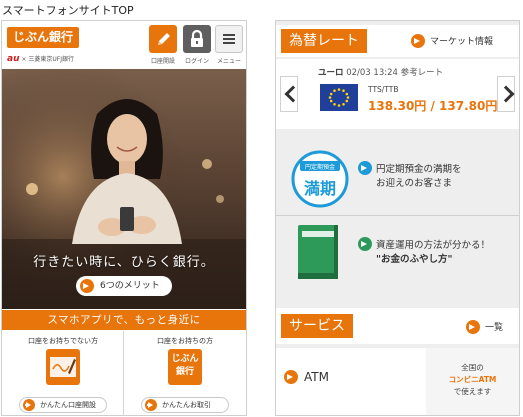 This screenshot has height=417, width=523. I want to click on bank-app-logo-text: じぶん 銀行, so click(185, 365).